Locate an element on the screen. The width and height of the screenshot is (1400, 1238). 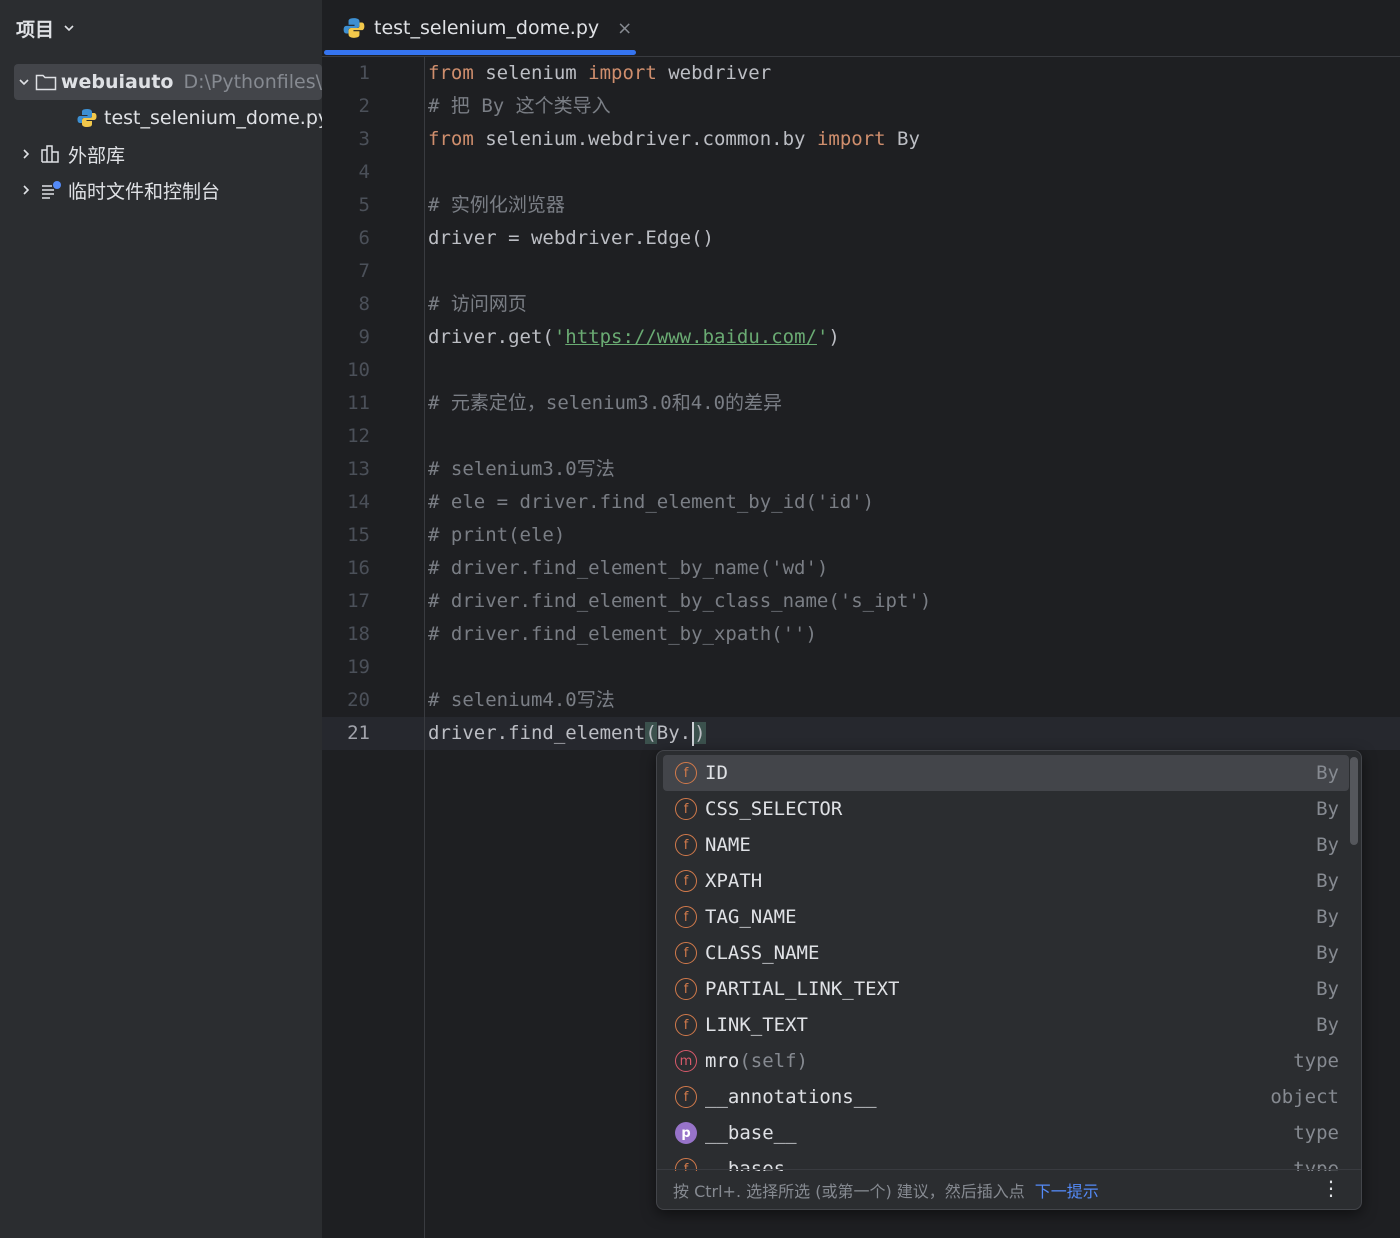
completion-item: m mro(self) type is located at coordinates (1006, 1061).